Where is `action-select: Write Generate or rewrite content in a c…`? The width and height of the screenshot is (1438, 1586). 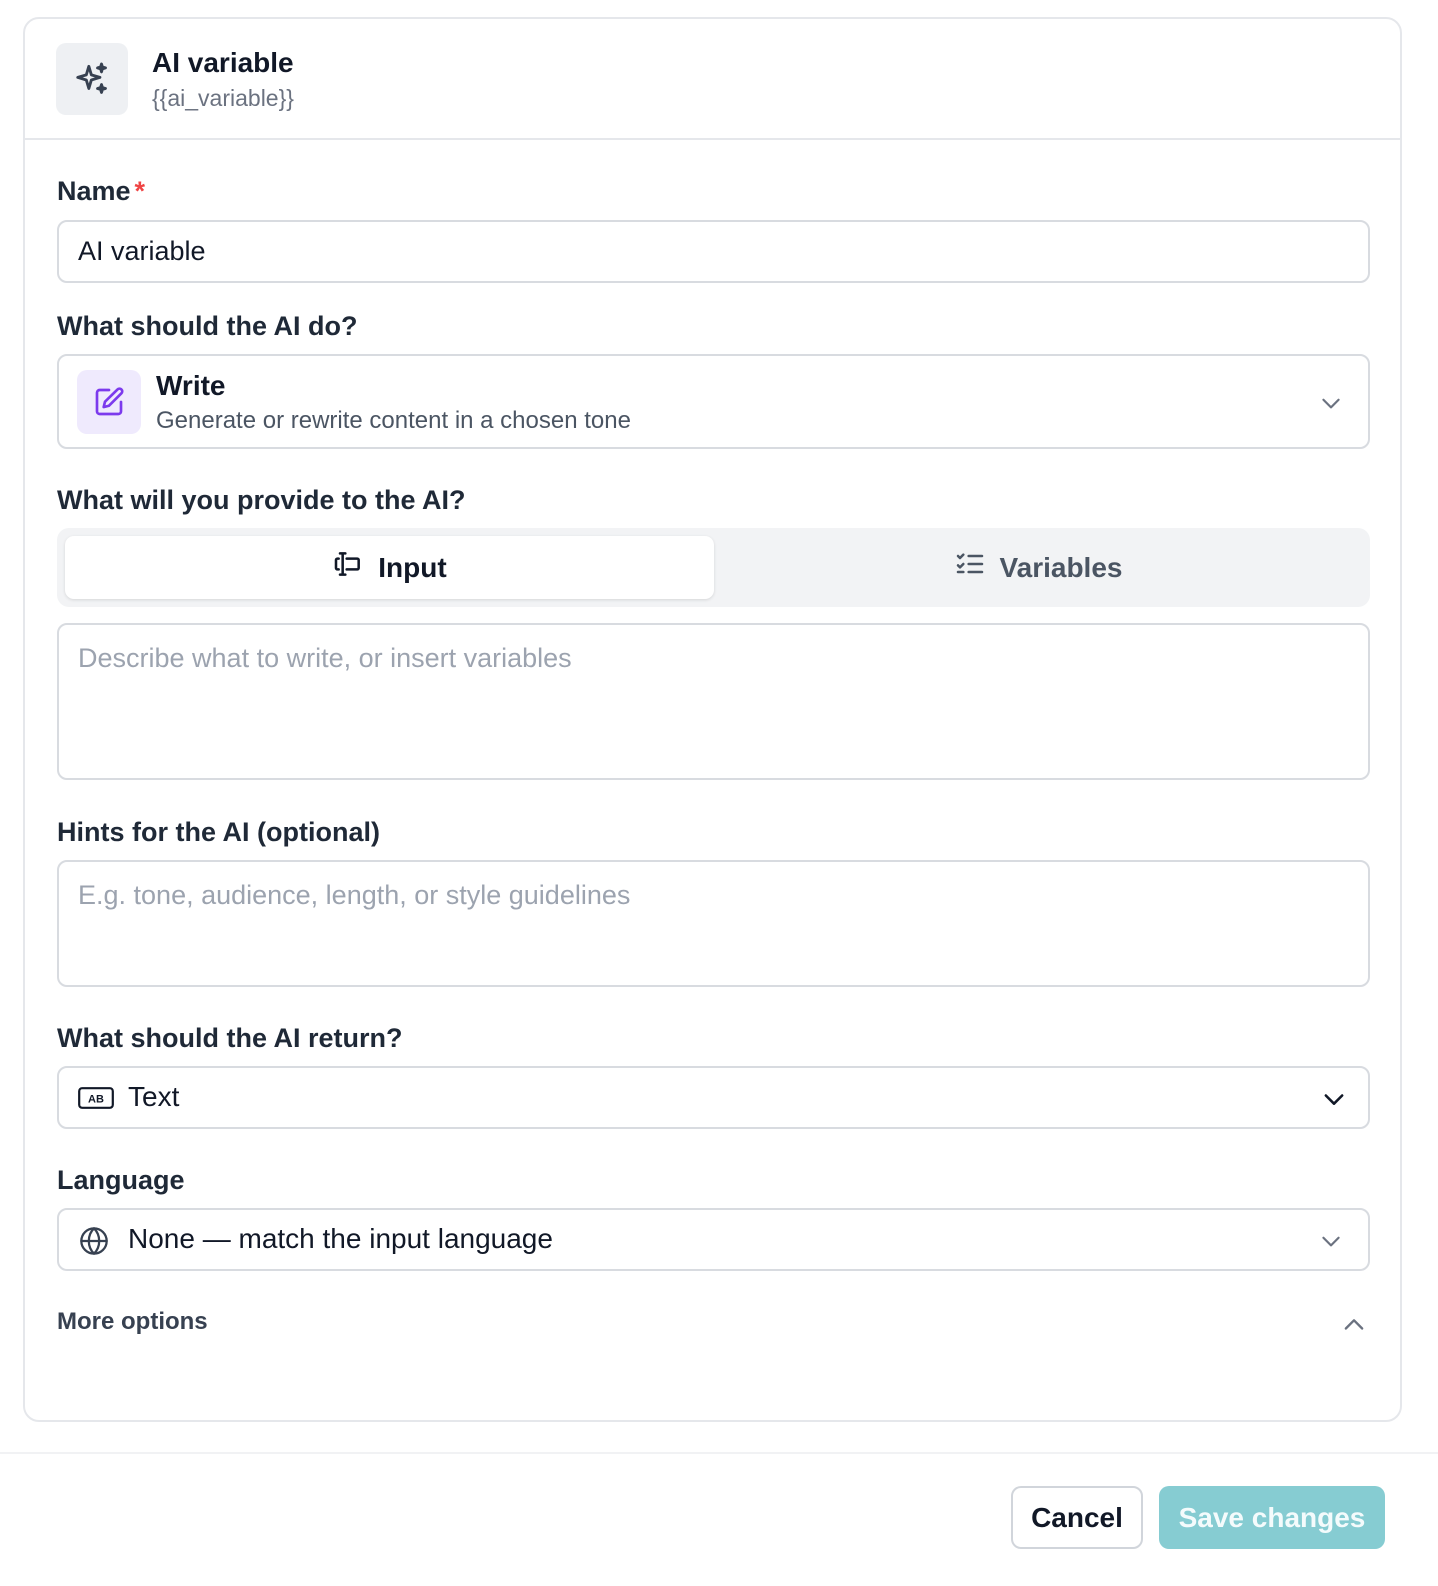
action-select: Write Generate or rewrite content in a c… is located at coordinates (713, 401).